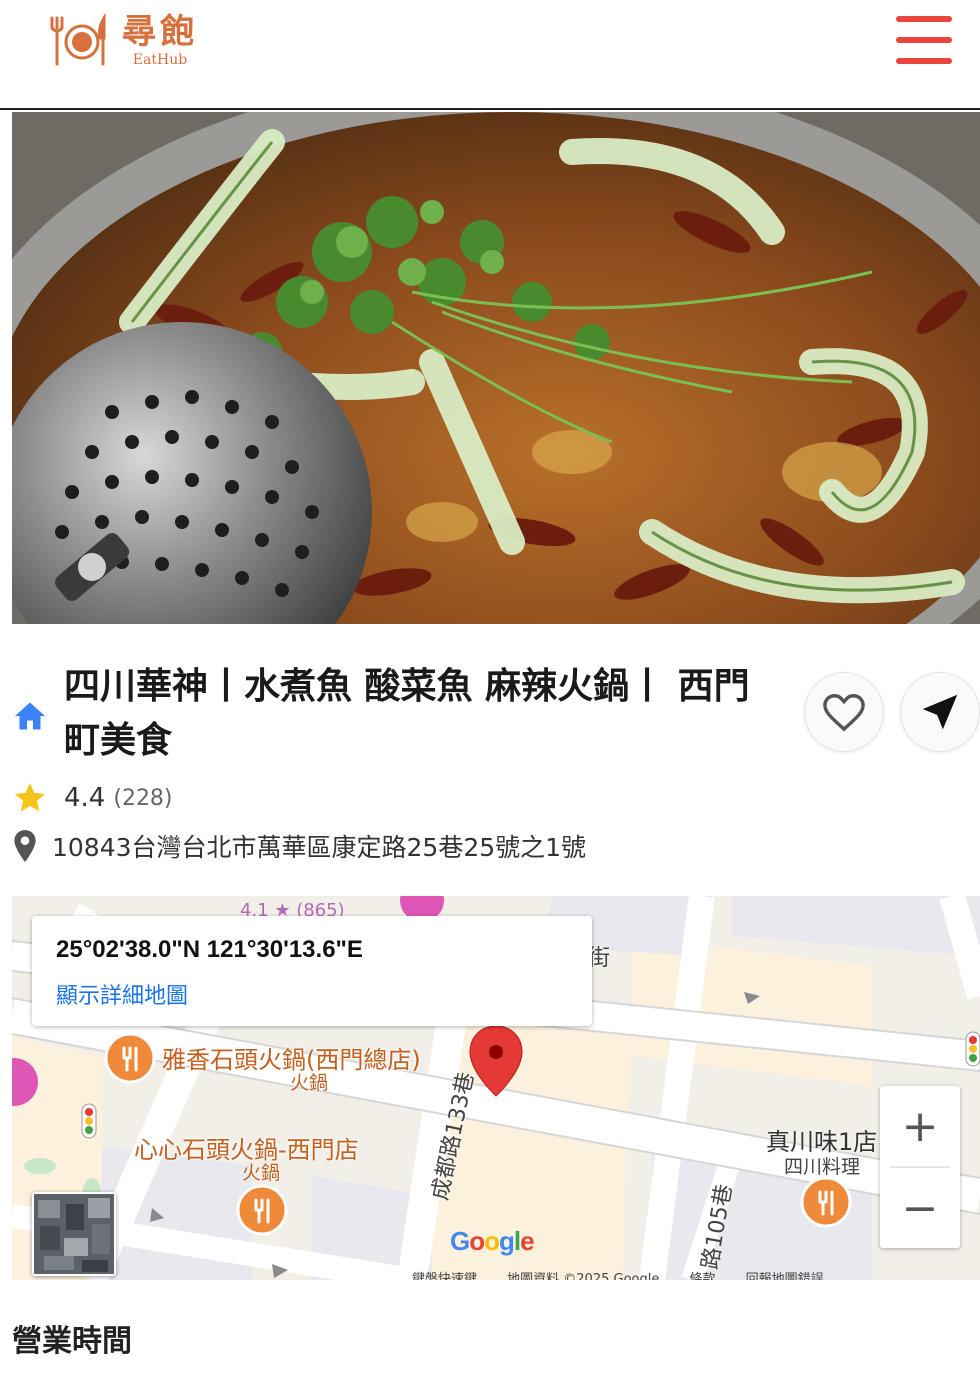  Describe the element at coordinates (785, 1276) in the screenshot. I see `report-map-error-link: 回報地圖錯誤` at that location.